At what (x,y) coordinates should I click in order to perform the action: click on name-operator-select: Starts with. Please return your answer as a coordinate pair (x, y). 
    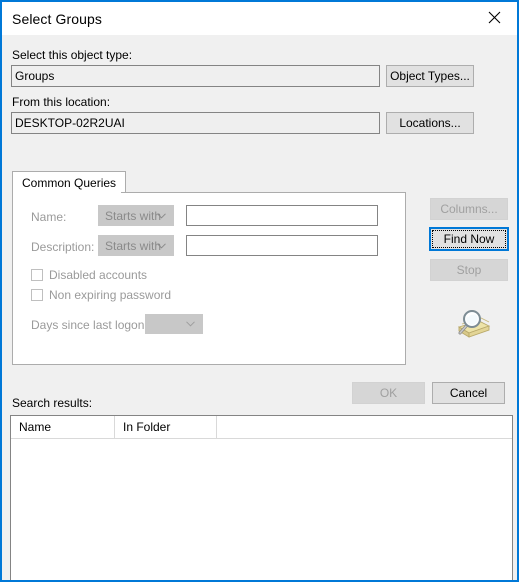
    Looking at the image, I should click on (136, 215).